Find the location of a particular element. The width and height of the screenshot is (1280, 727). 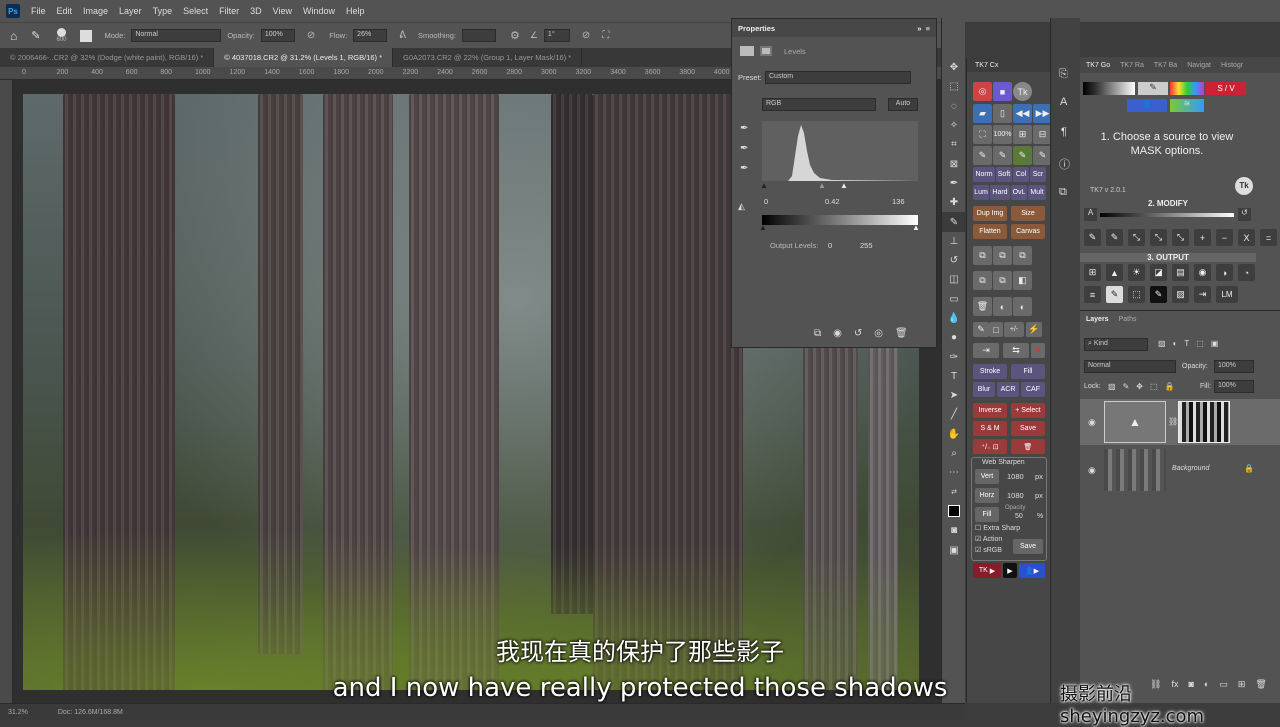

action-checkbox: ☑ Action is located at coordinates (988, 539).